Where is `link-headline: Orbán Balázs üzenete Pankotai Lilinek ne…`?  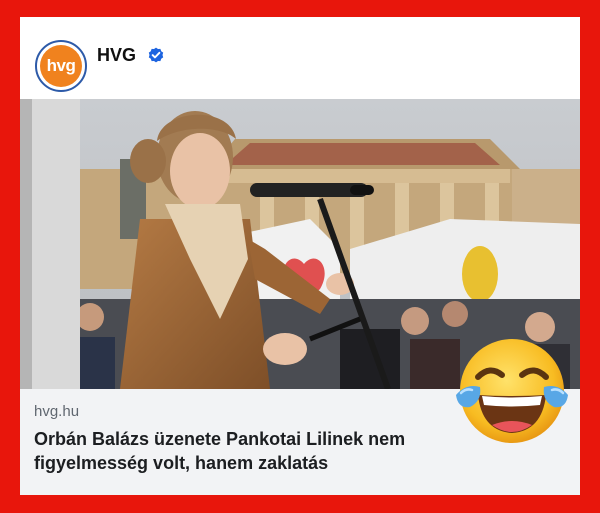
link-headline: Orbán Balázs üzenete Pankotai Lilinek ne… is located at coordinates (254, 451).